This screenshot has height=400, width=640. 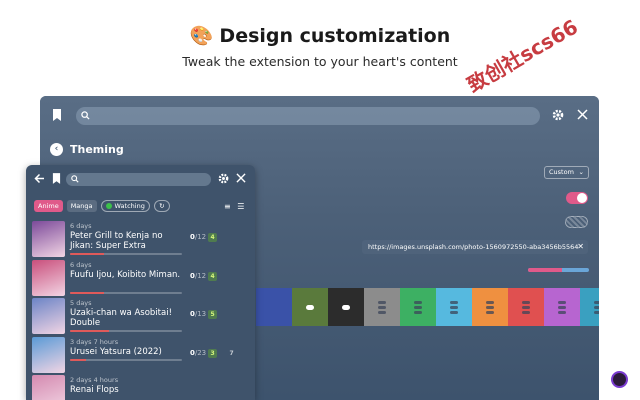 I want to click on theming-label: Theming, so click(x=97, y=149).